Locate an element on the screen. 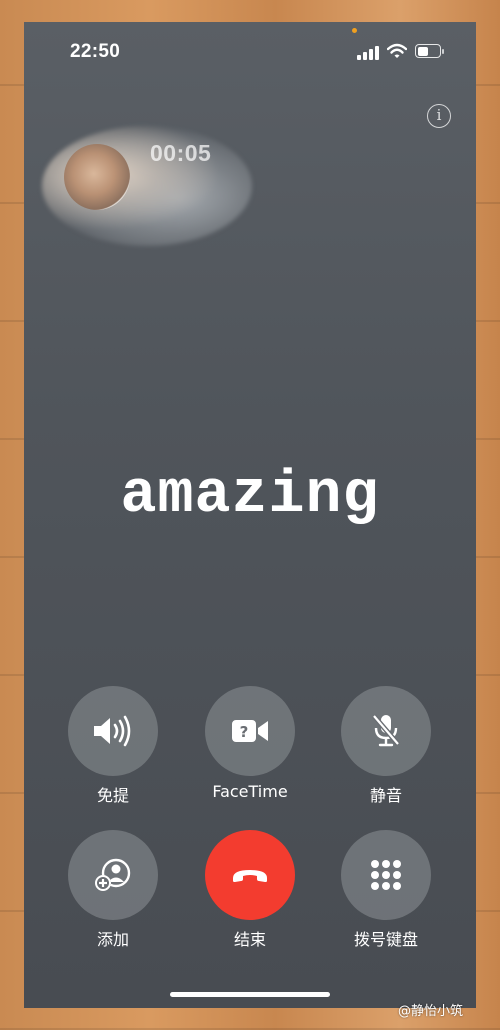  end-call-button: 结束 is located at coordinates (250, 895).